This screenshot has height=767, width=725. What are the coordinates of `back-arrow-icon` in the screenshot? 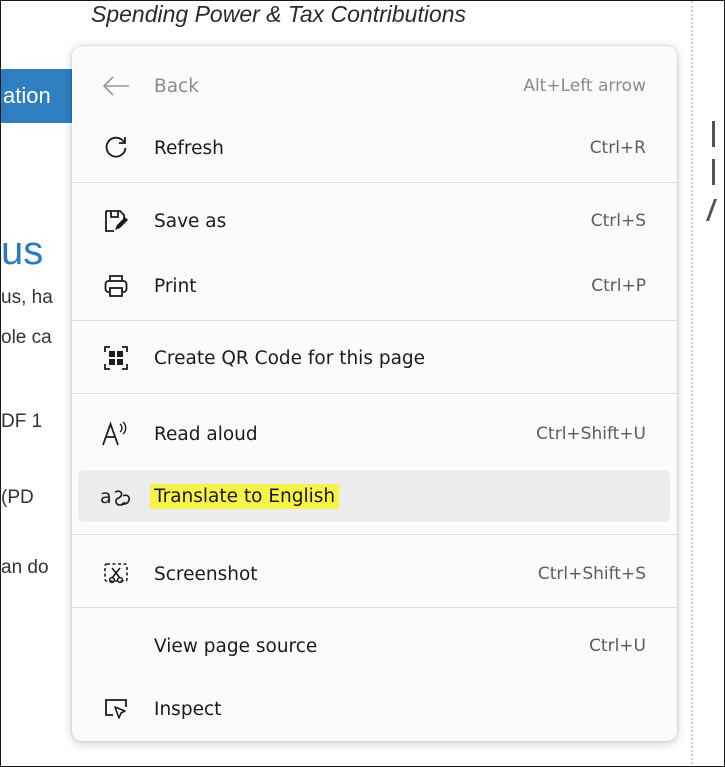 It's located at (116, 86).